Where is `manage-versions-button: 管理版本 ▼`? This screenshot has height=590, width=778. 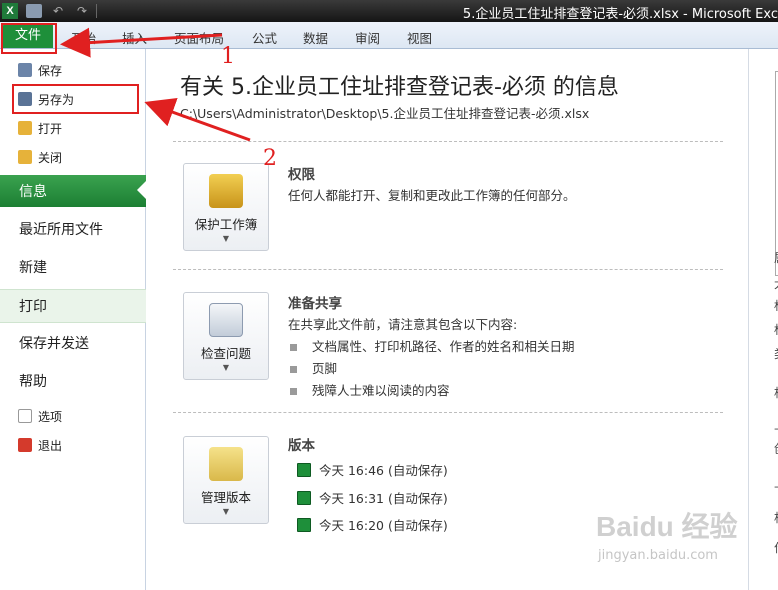
manage-versions-button: 管理版本 ▼ is located at coordinates (226, 480).